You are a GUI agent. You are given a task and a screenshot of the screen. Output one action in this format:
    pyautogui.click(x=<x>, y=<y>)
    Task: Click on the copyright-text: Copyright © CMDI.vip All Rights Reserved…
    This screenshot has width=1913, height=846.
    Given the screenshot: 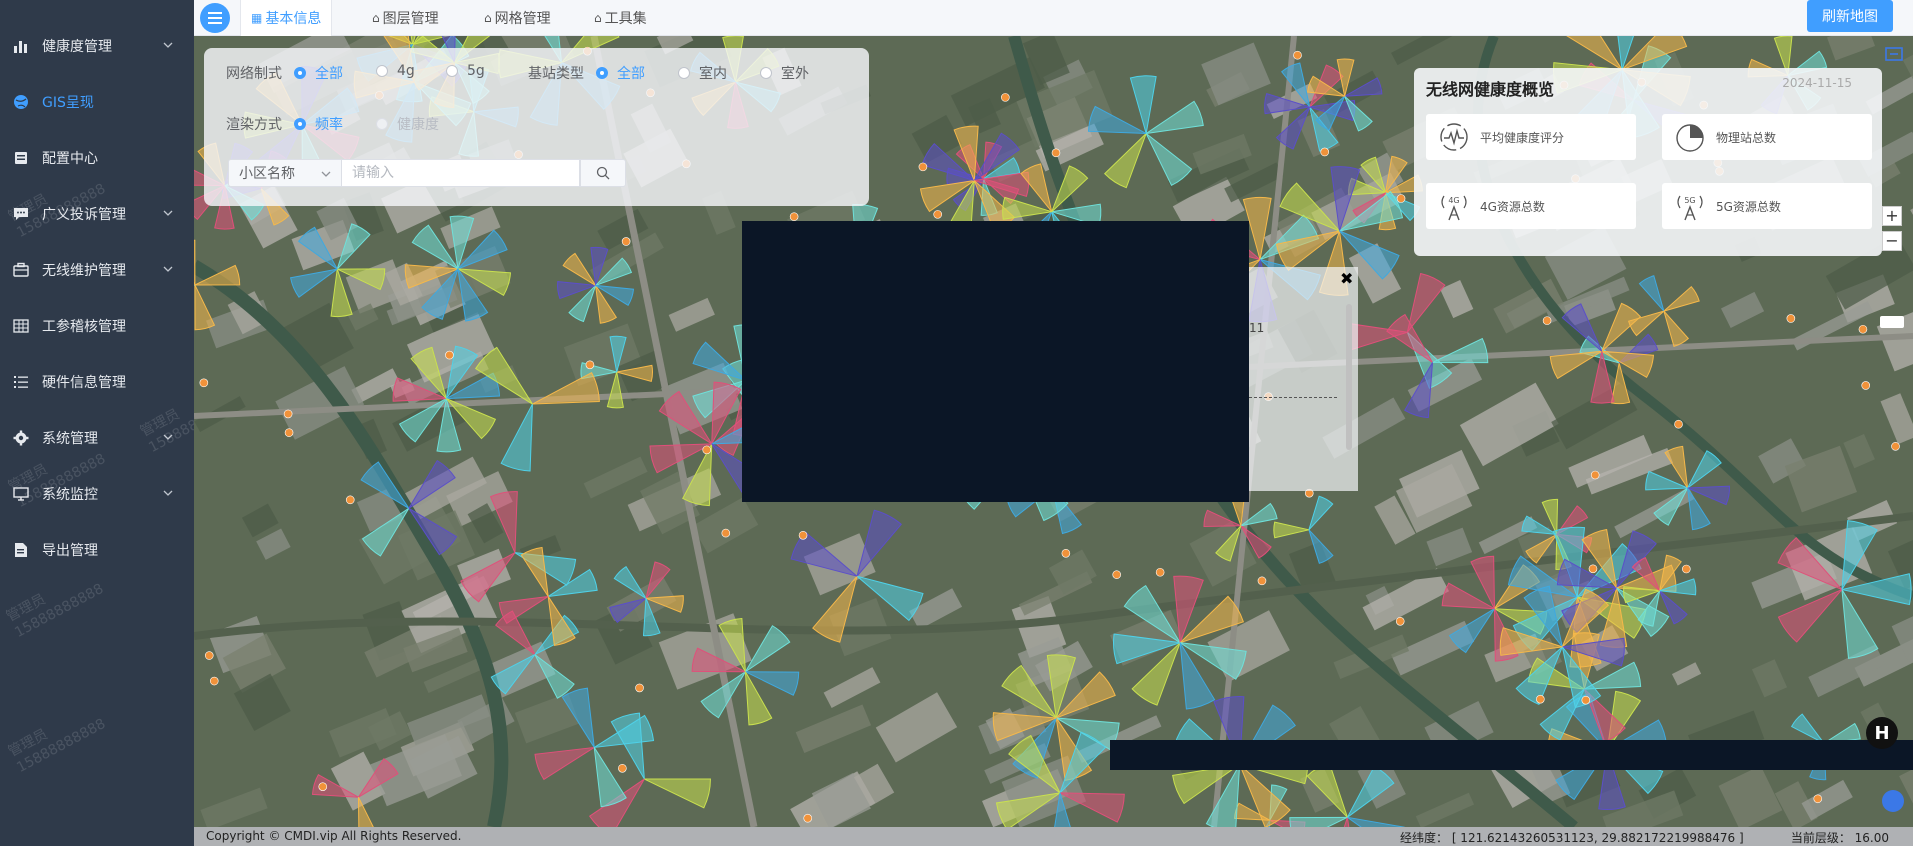 What is the action you would take?
    pyautogui.click(x=334, y=836)
    